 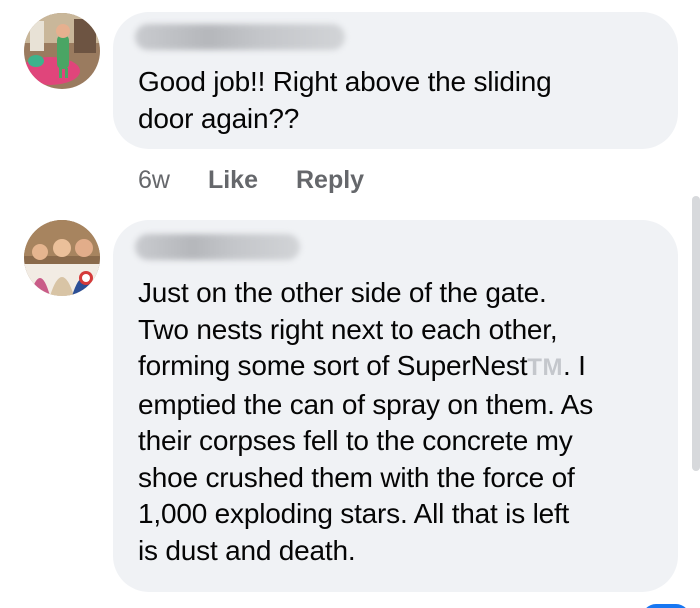 I want to click on comment-actions: 6w Like Reply, so click(x=270, y=180).